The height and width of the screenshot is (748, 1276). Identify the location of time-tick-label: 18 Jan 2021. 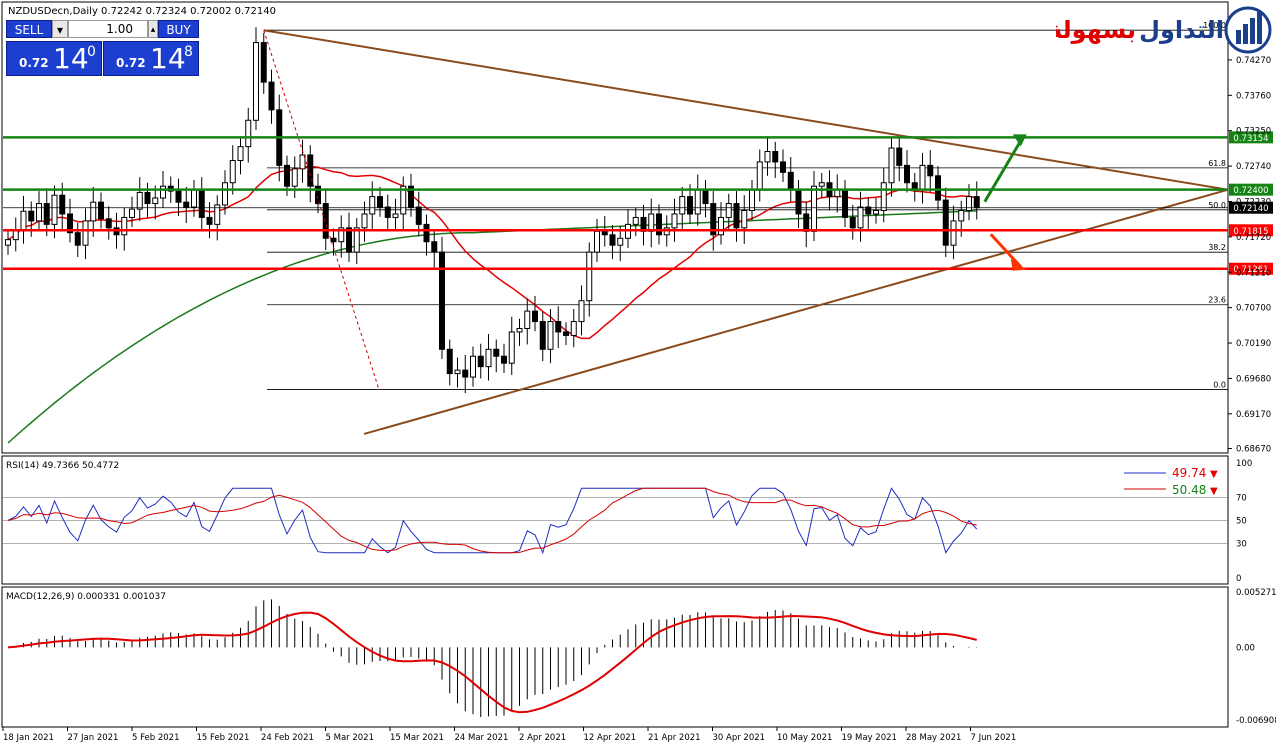
(28, 738).